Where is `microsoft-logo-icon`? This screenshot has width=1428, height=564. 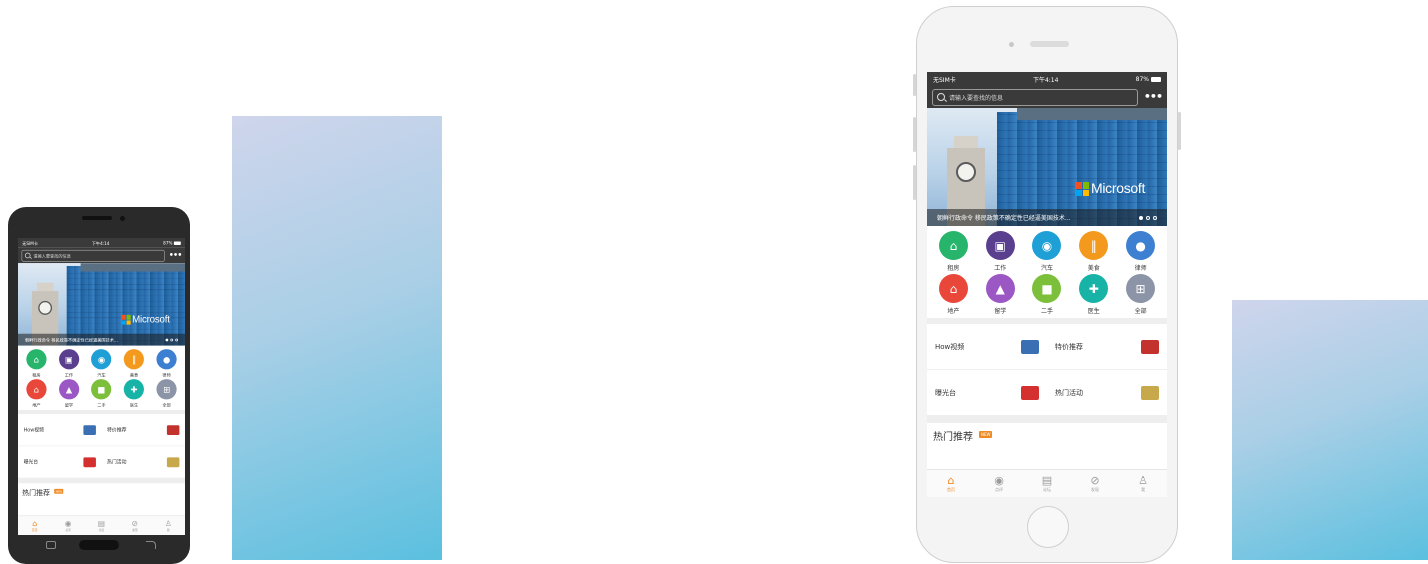 microsoft-logo-icon is located at coordinates (1082, 189).